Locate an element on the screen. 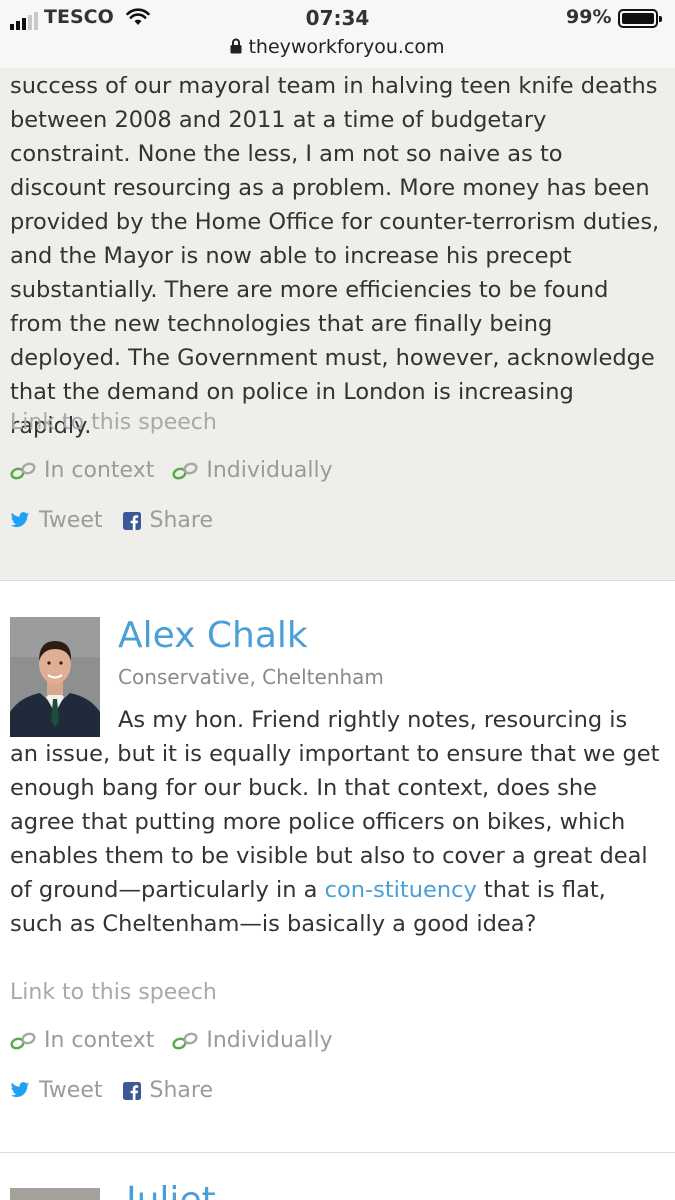  speaker-name: Juliet is located at coordinates (171, 1190).